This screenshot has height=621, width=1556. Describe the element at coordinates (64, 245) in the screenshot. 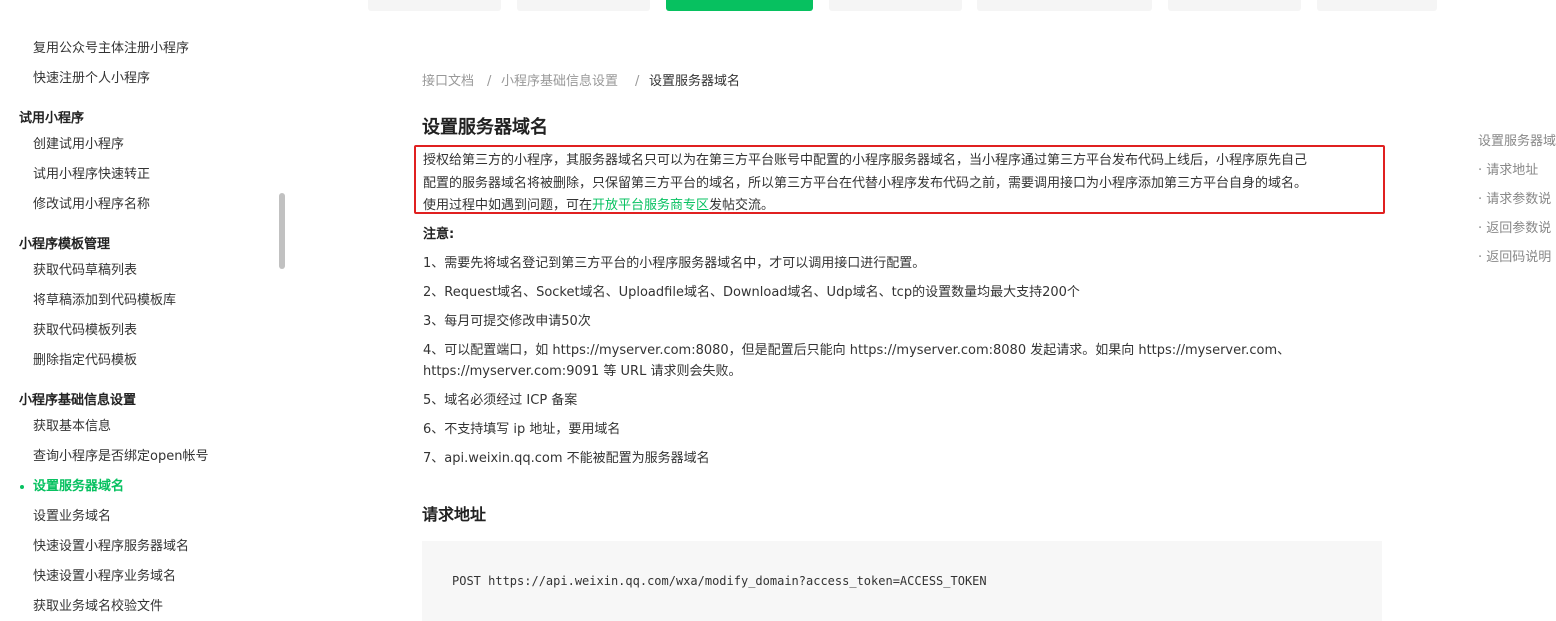

I see `sidebar-group-heading: 小程序模板管理` at that location.